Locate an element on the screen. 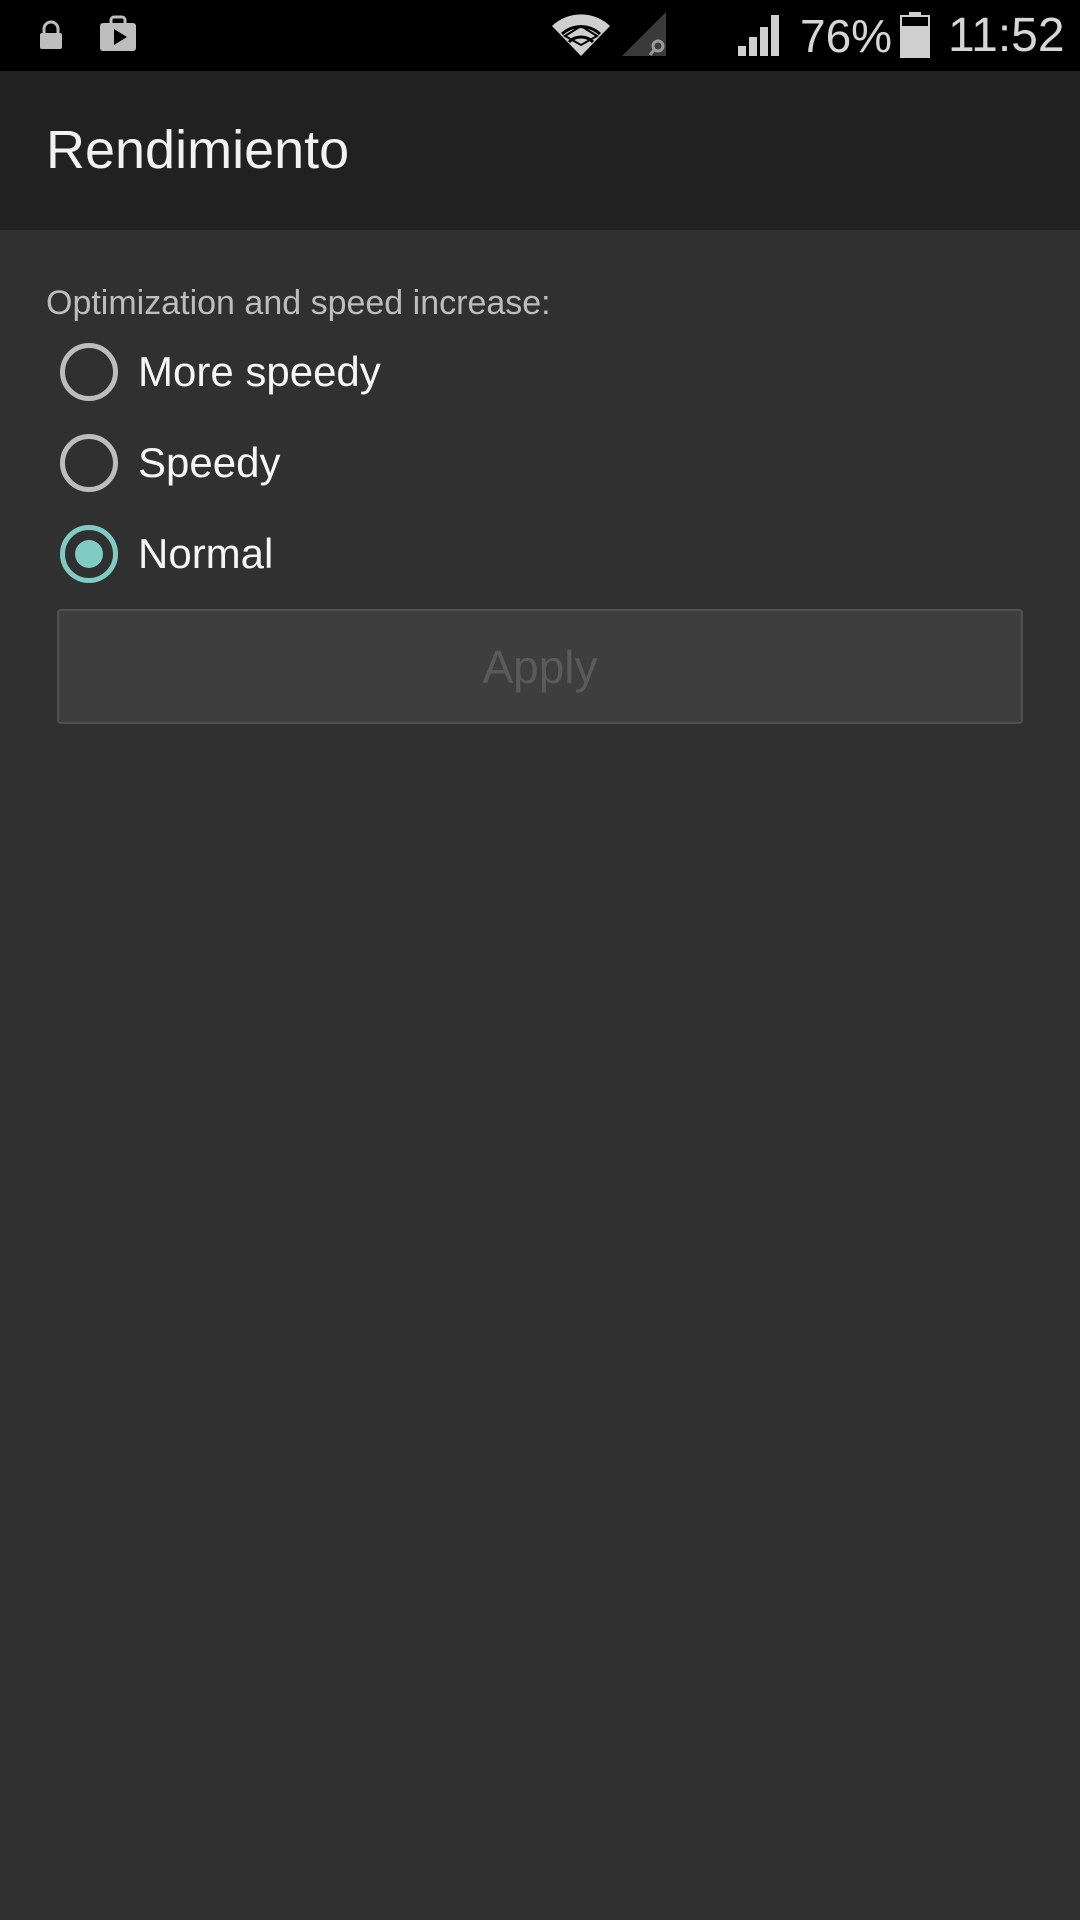  signal-roaming-icon is located at coordinates (644, 34).